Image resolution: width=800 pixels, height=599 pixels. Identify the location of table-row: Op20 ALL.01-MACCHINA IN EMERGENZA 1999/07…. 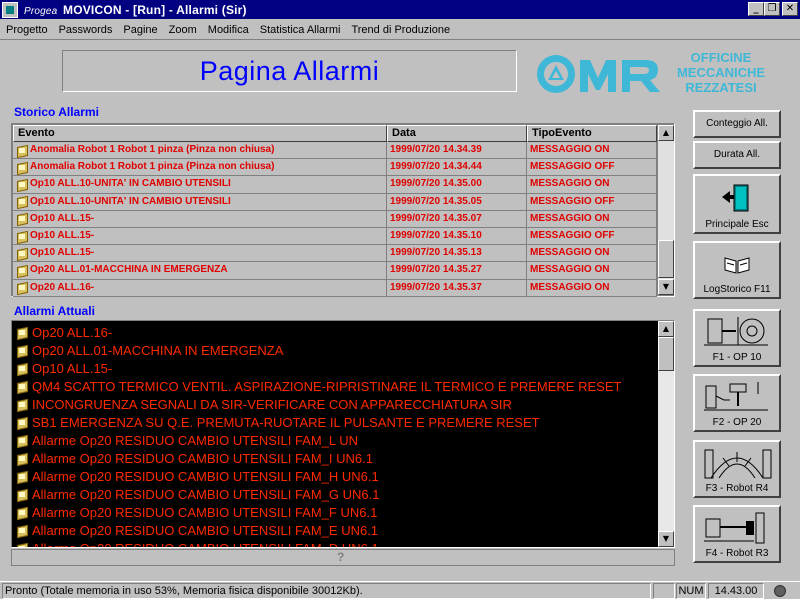
(335, 271).